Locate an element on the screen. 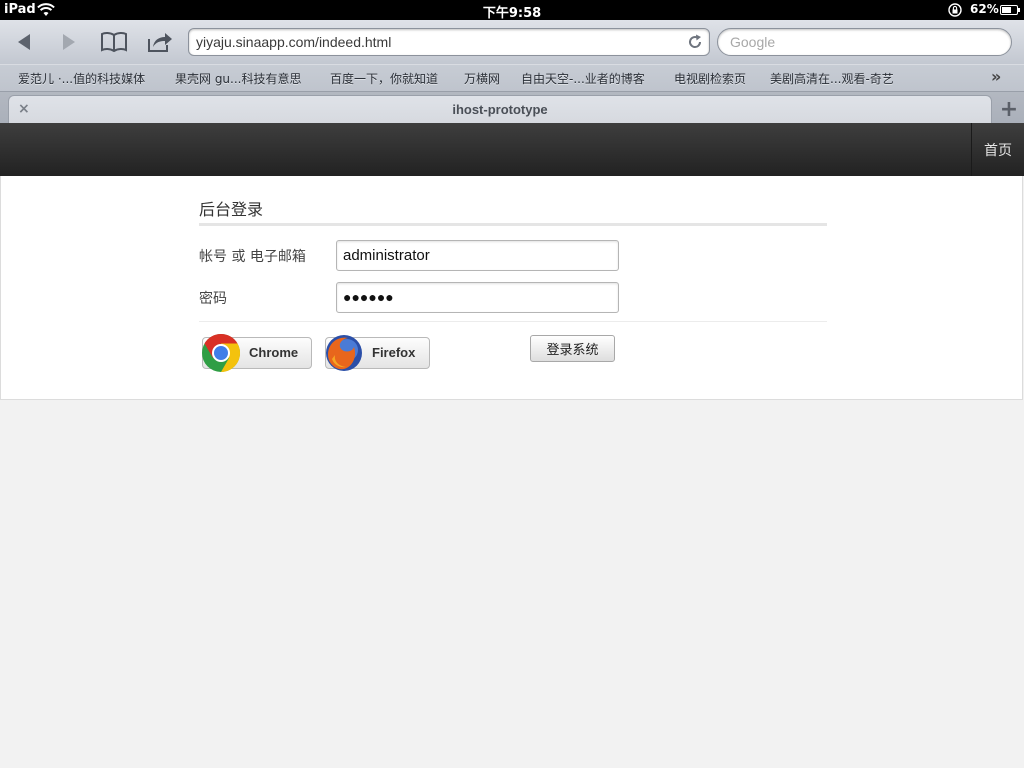 This screenshot has height=768, width=1024. search-placeholder: Google is located at coordinates (753, 42).